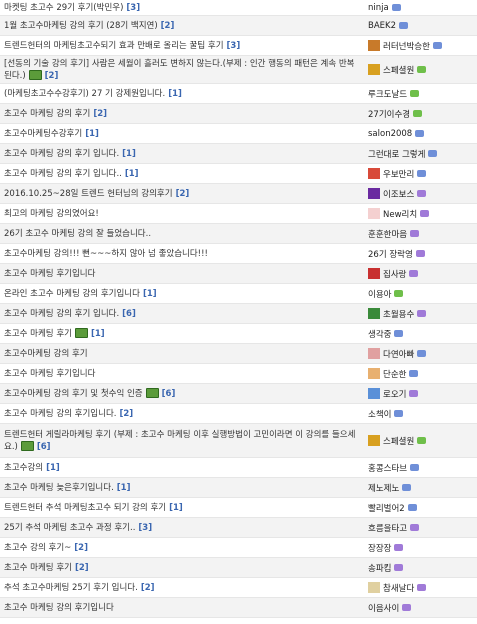 The width and height of the screenshot is (477, 624). What do you see at coordinates (77, 234) in the screenshot?
I see `post-title-link: 26기 초고수 마케팅 강의 잘 들었습니다..` at bounding box center [77, 234].